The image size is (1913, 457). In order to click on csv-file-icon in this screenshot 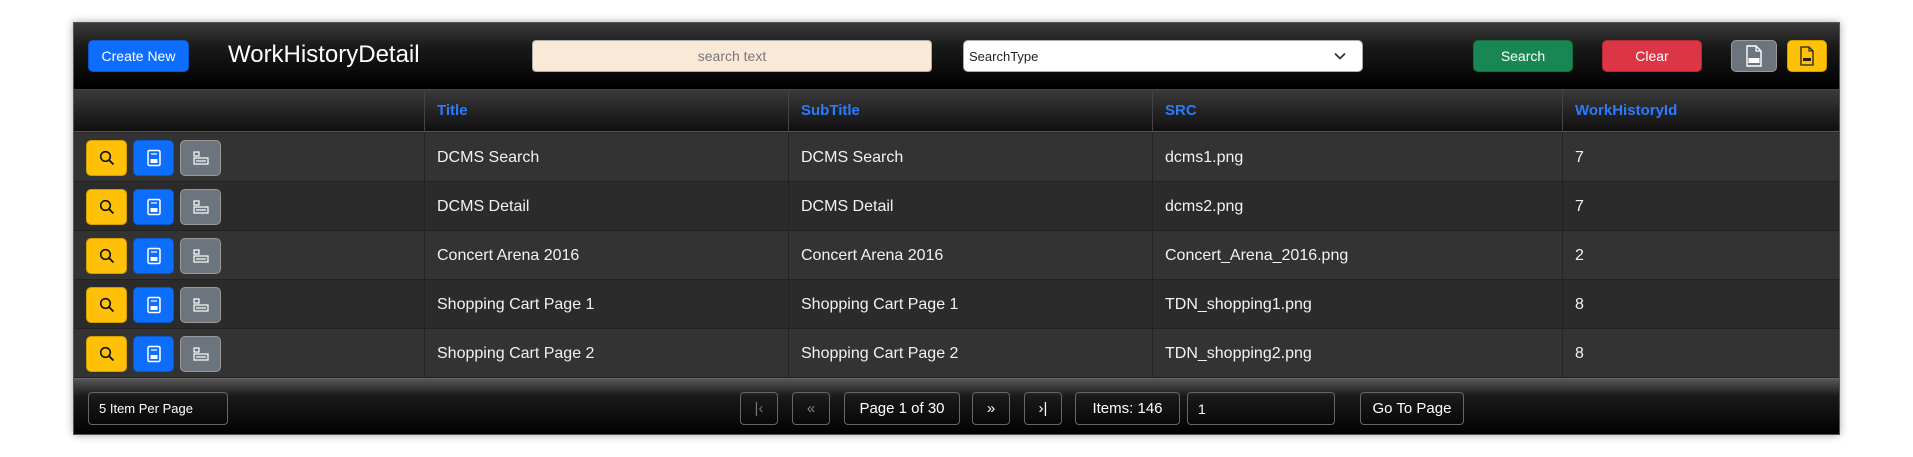, I will do `click(1754, 56)`.